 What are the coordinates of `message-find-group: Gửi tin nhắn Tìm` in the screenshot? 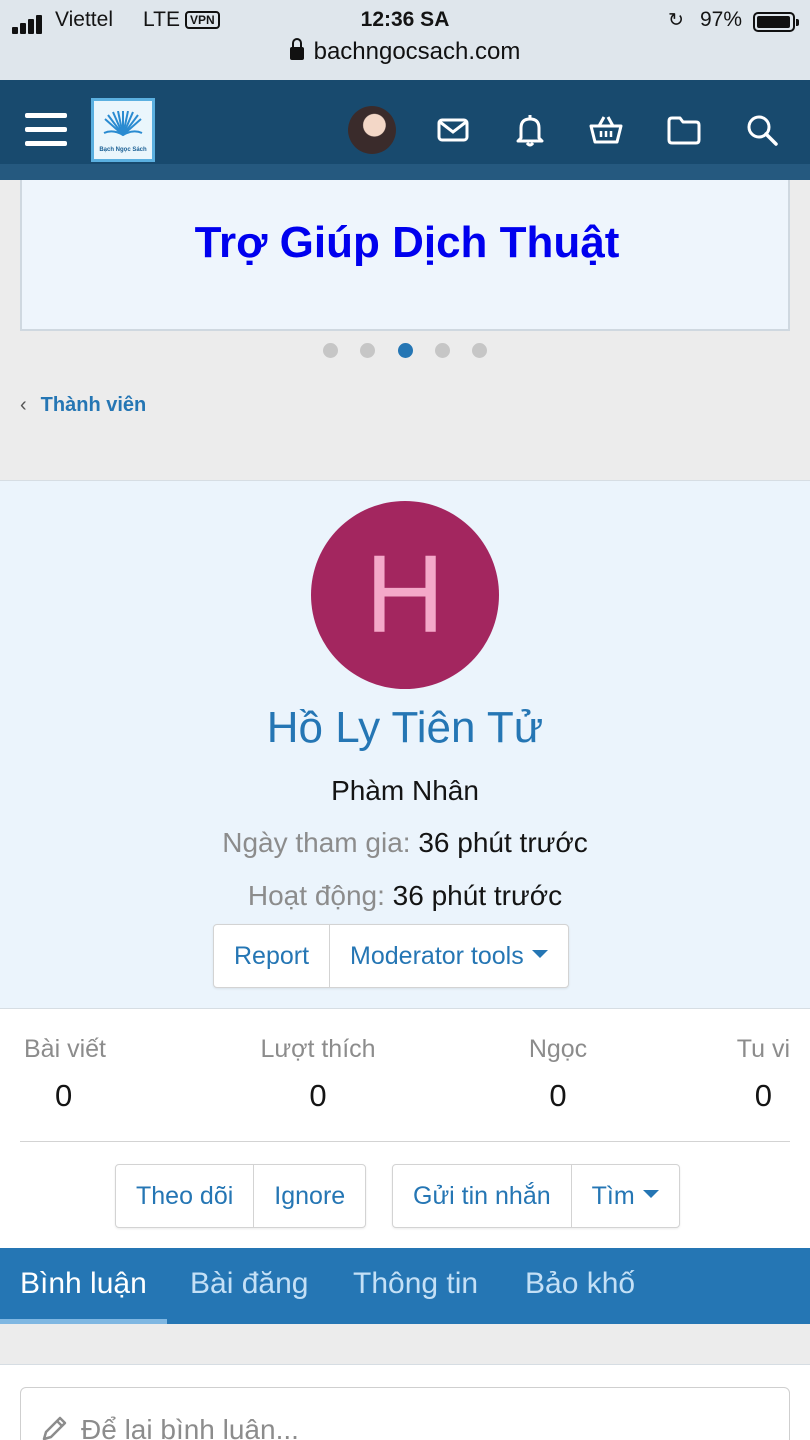 It's located at (536, 1196).